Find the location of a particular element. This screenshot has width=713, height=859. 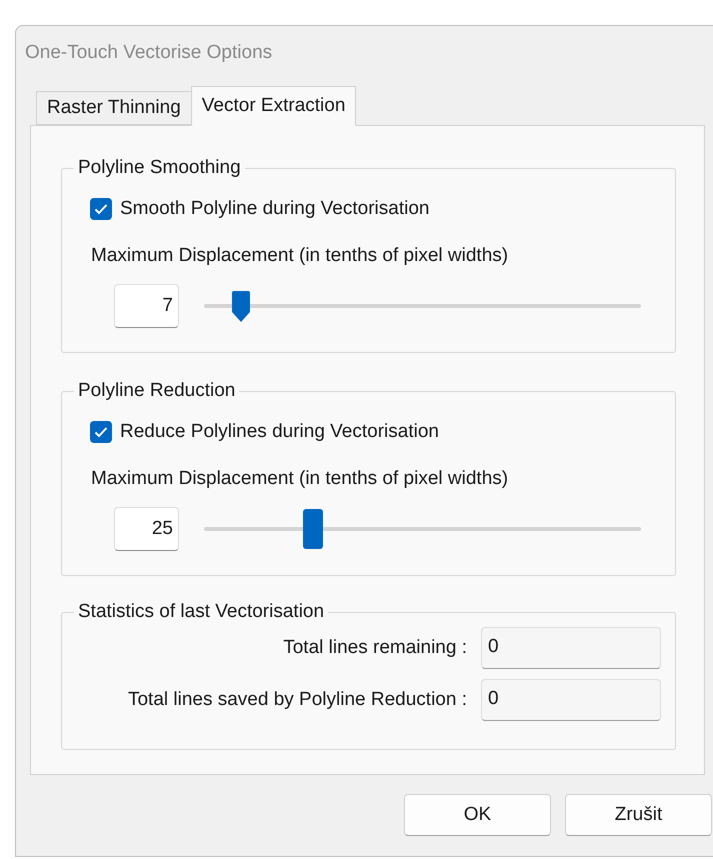

stat-label: Total lines remaining : is located at coordinates (375, 648).